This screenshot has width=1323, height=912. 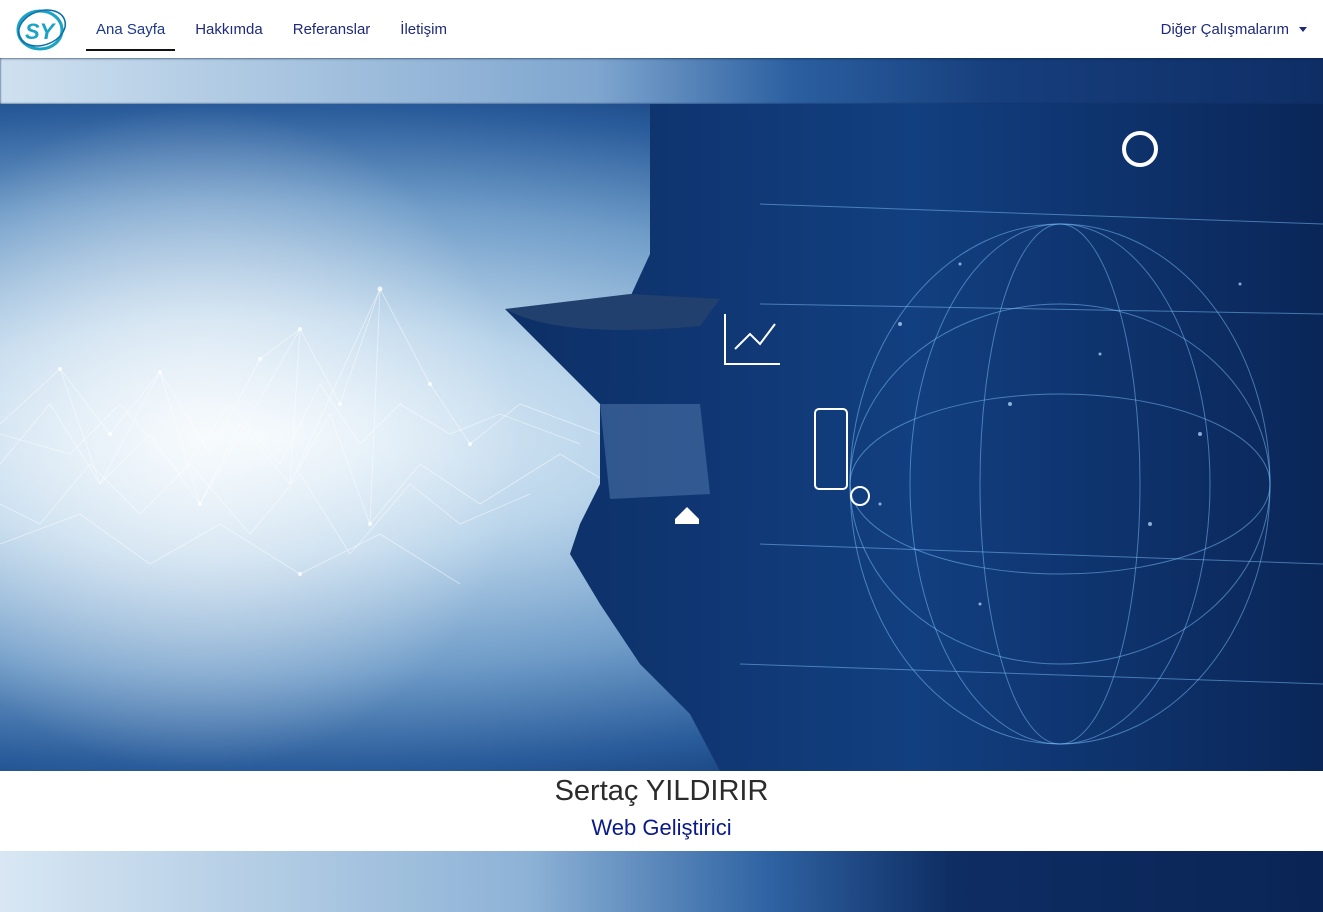 I want to click on other-works-dropdown: Diğer Çalışmalarım, so click(x=1234, y=29).